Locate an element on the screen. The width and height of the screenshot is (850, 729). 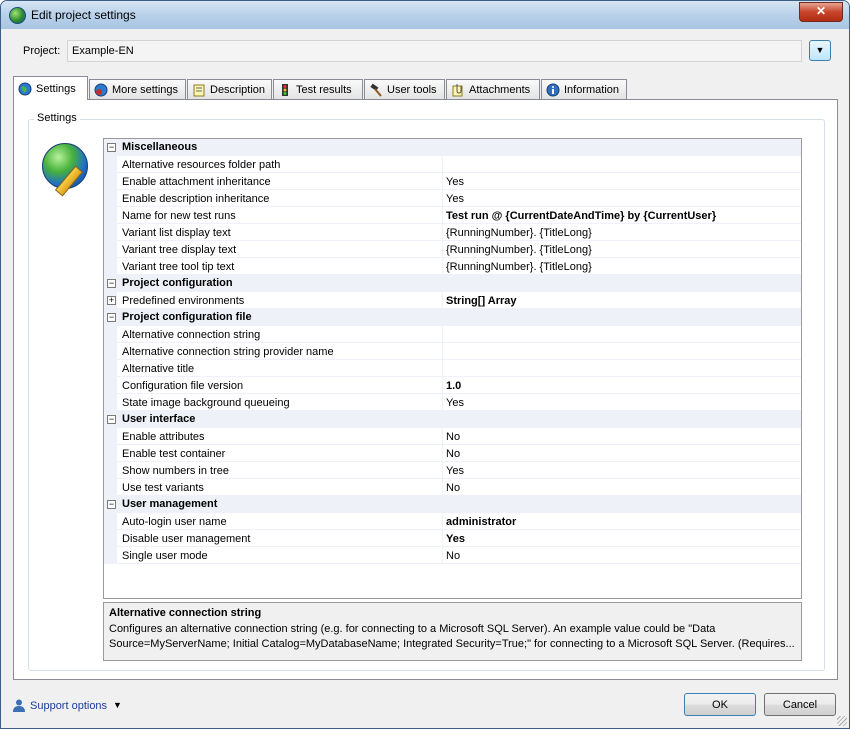
project-field: Example-EN is located at coordinates (434, 51).